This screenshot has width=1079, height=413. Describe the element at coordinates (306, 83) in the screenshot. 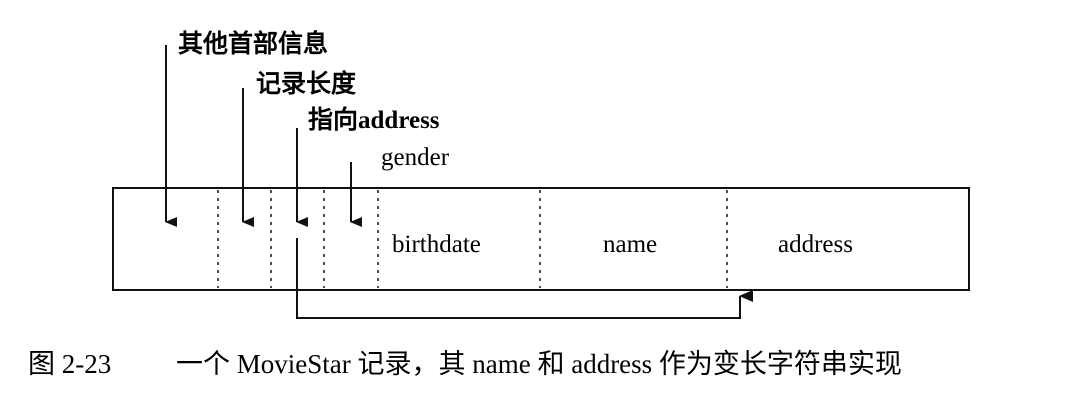

I see `label-record-length: 记录长度` at that location.